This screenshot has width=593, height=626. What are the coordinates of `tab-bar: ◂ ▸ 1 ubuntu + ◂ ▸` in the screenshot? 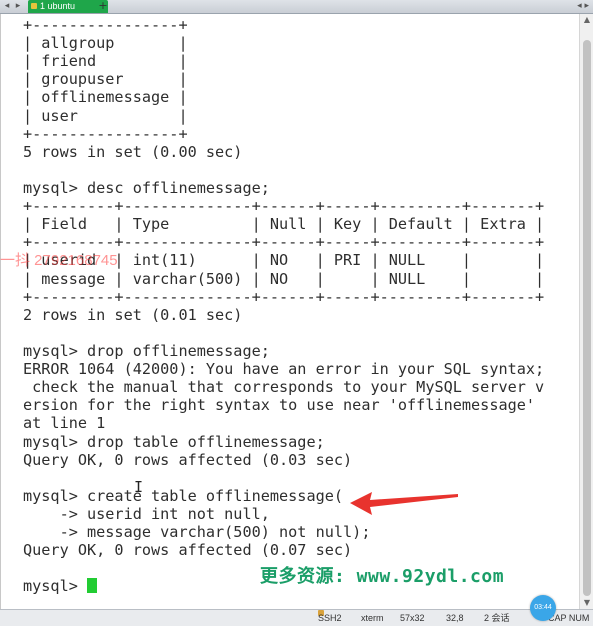 It's located at (296, 7).